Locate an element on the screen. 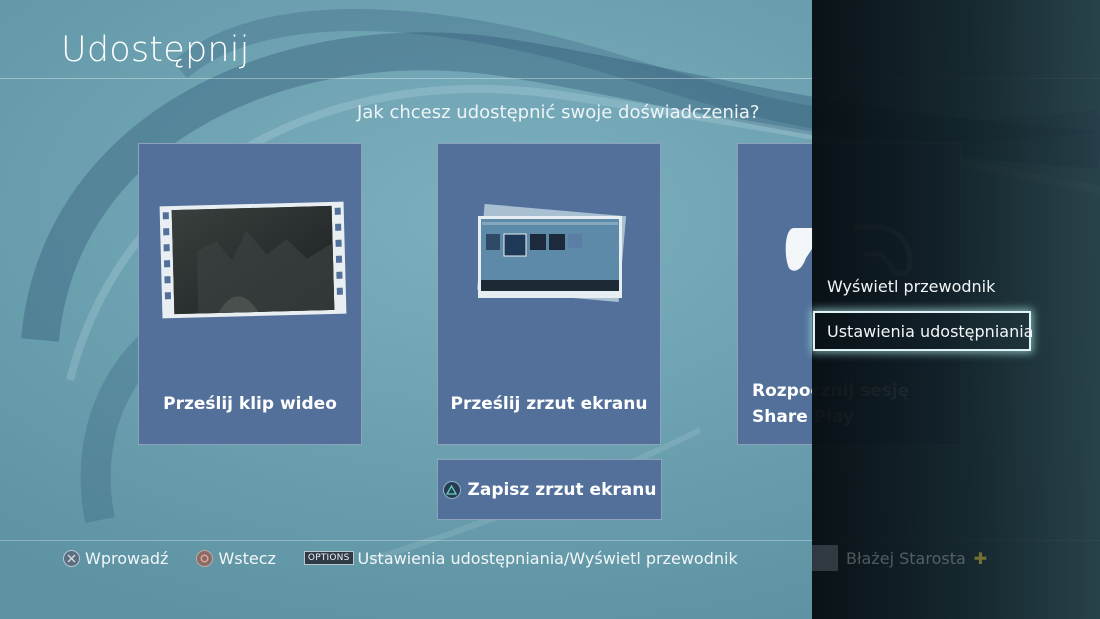 This screenshot has width=1100, height=619. upload-screenshot-label: Prześlij zrzut ekranu is located at coordinates (549, 404).